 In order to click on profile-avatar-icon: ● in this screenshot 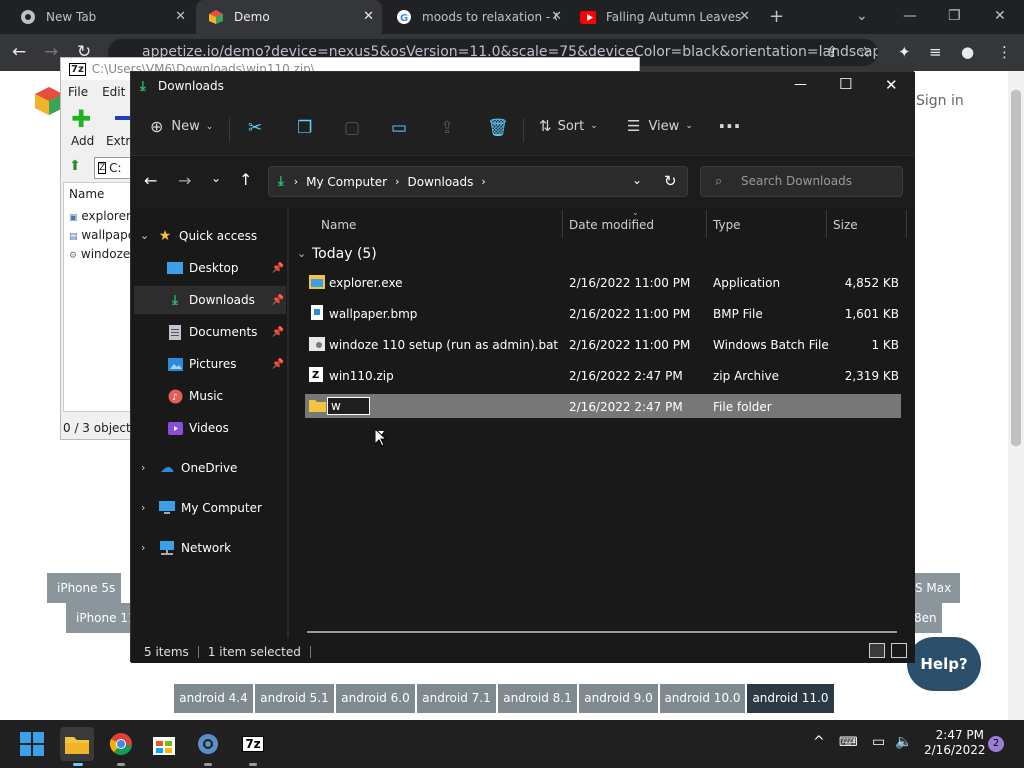, I will do `click(967, 52)`.